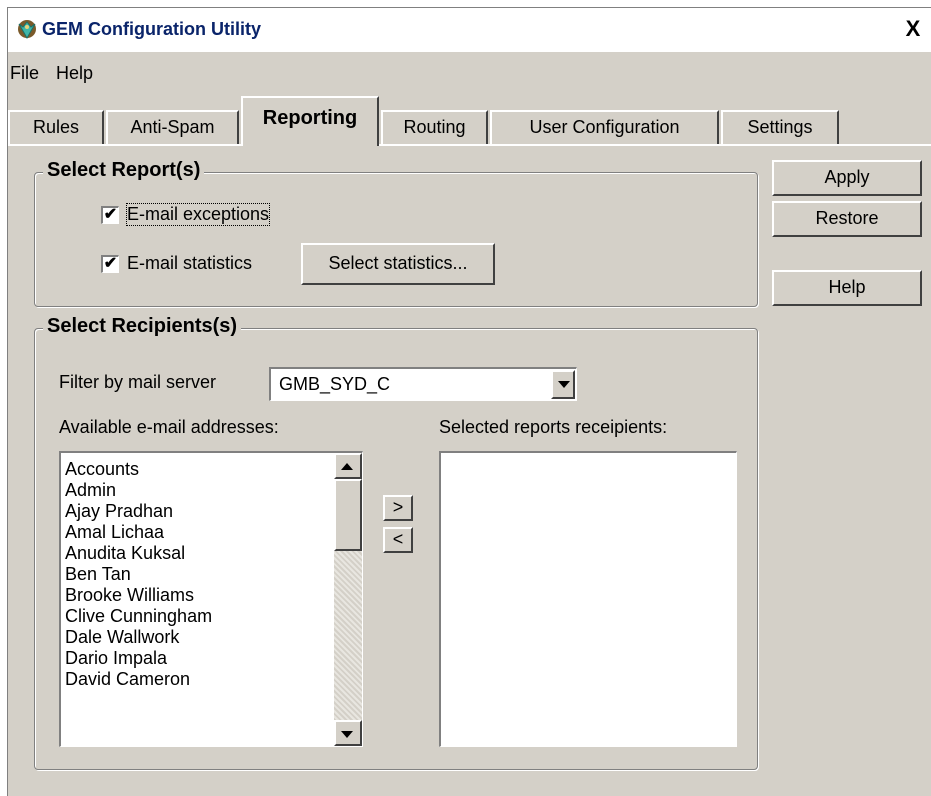 The height and width of the screenshot is (796, 931). I want to click on tab-settings: Settings, so click(780, 127).